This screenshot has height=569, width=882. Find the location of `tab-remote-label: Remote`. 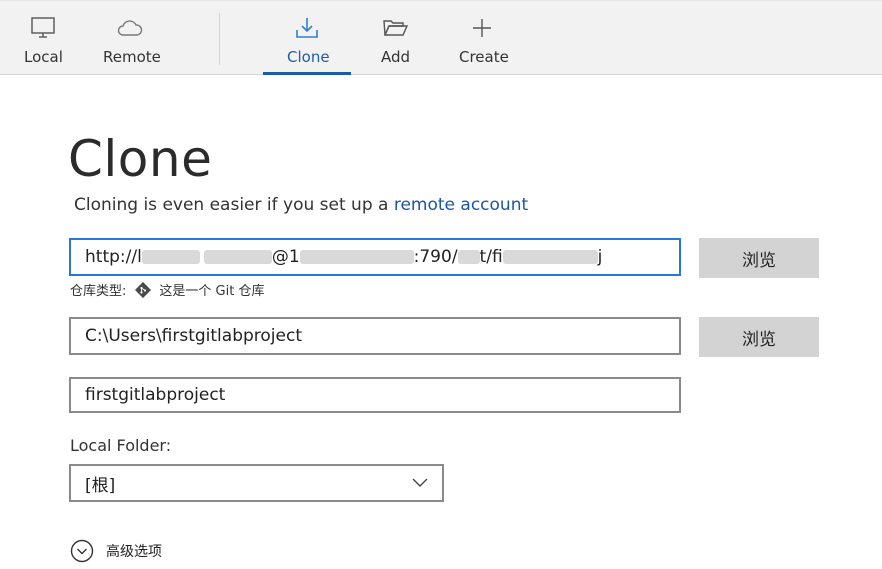

tab-remote-label: Remote is located at coordinates (132, 57).